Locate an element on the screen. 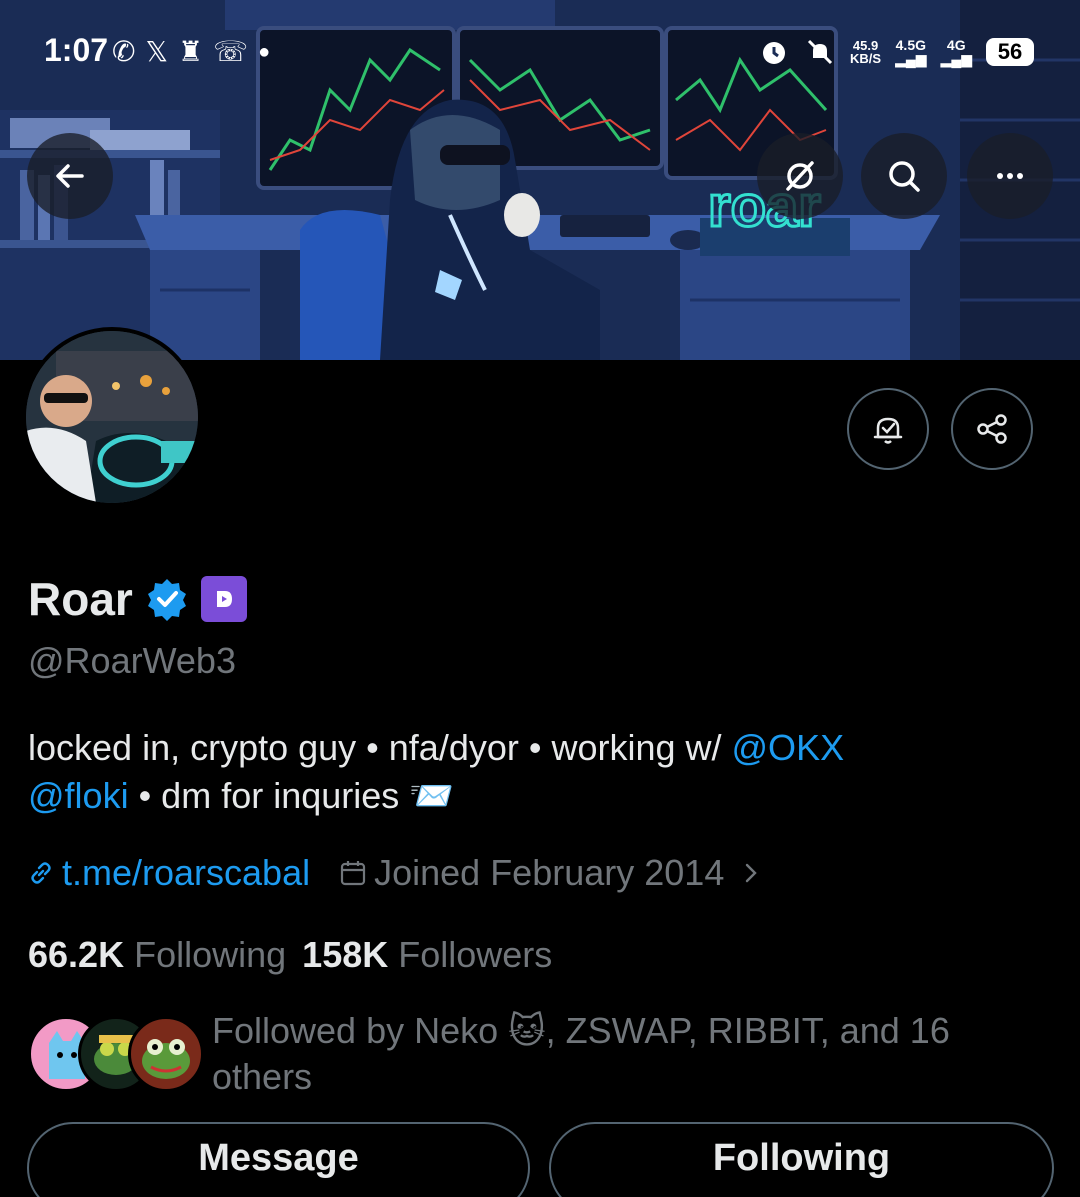 The width and height of the screenshot is (1080, 1197). display-name: Roar is located at coordinates (80, 599).